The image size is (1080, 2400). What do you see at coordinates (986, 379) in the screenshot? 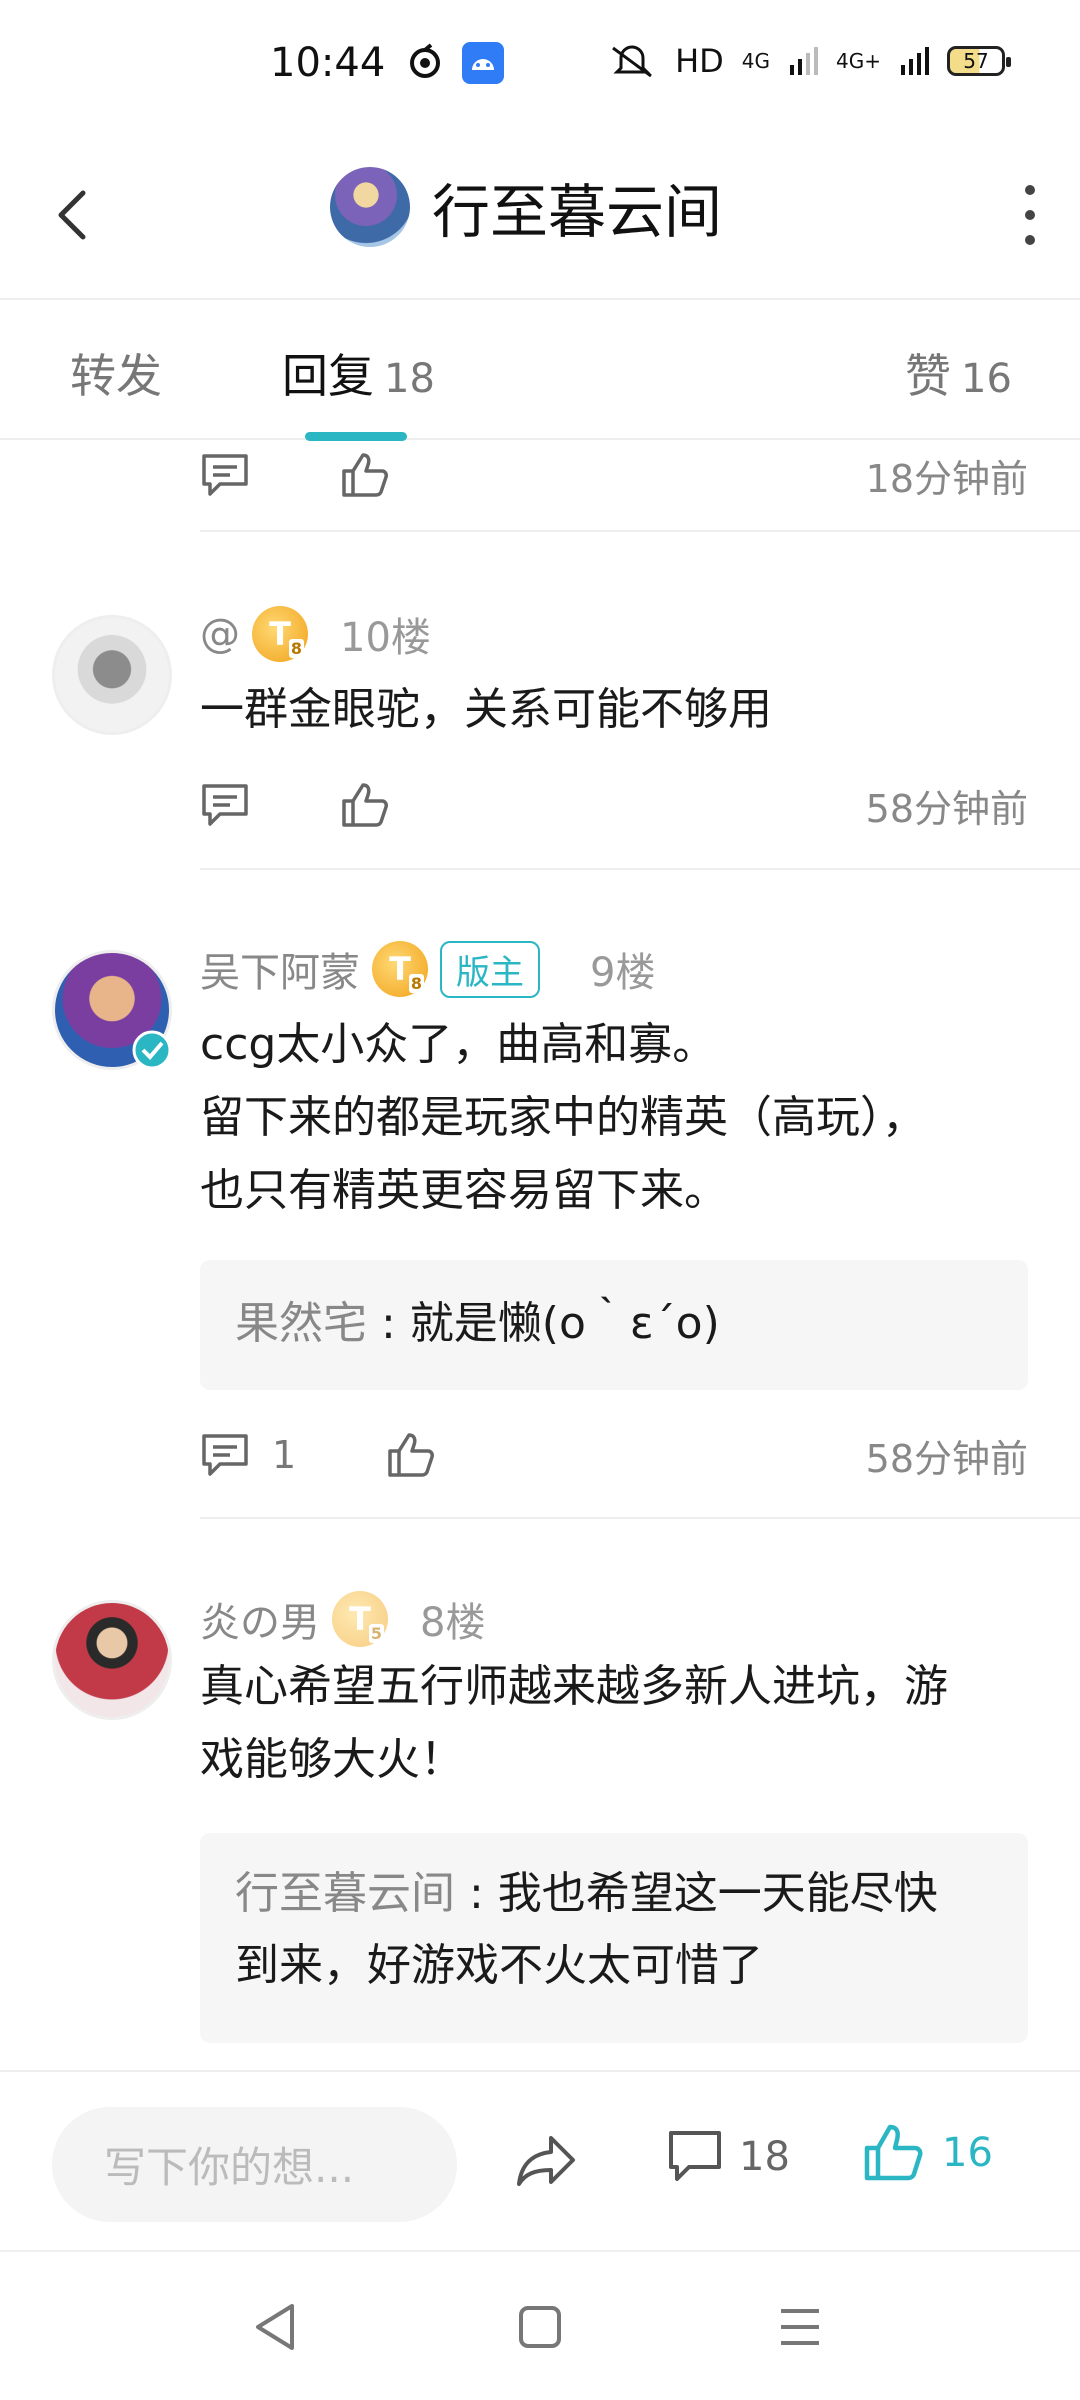
I see `tab-likes-count: 16` at bounding box center [986, 379].